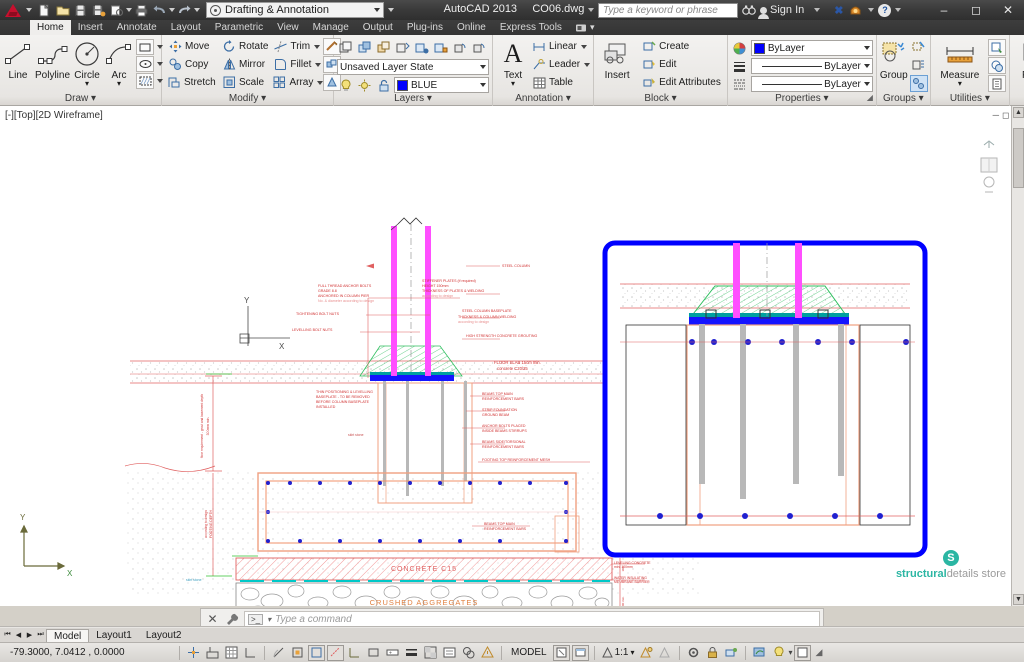 The width and height of the screenshot is (1024, 662). I want to click on polar-tracking-icon, so click(278, 653).